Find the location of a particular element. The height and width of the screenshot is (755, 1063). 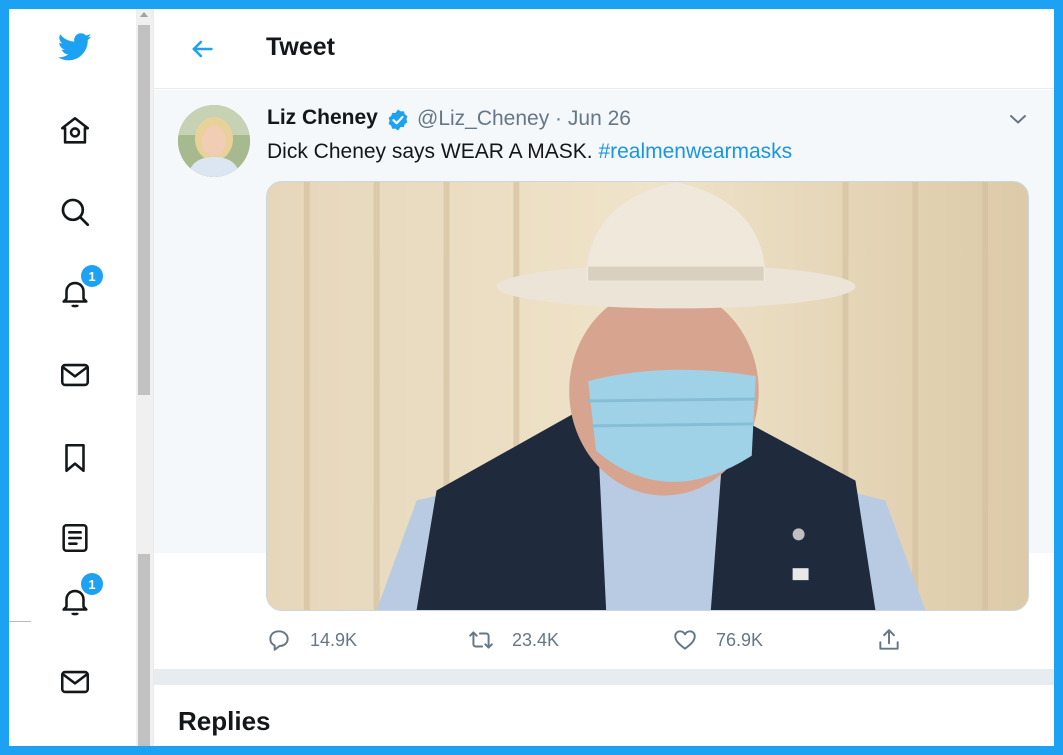

mail-icon is located at coordinates (75, 375).